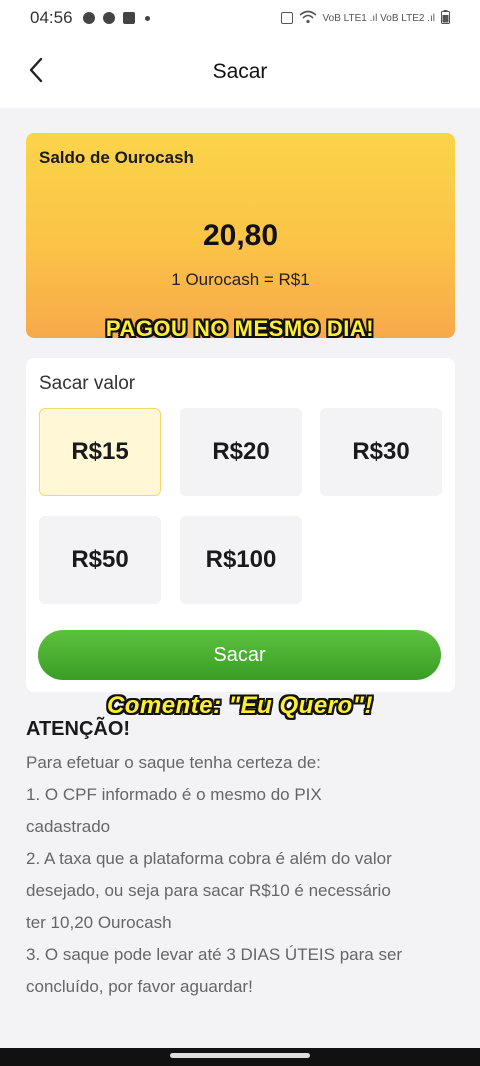 The image size is (480, 1066). I want to click on home-indicator, so click(240, 1055).